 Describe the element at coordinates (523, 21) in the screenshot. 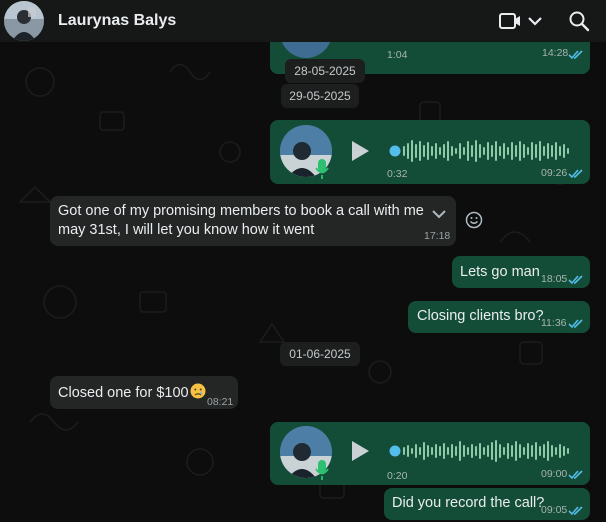

I see `video-call-button` at that location.